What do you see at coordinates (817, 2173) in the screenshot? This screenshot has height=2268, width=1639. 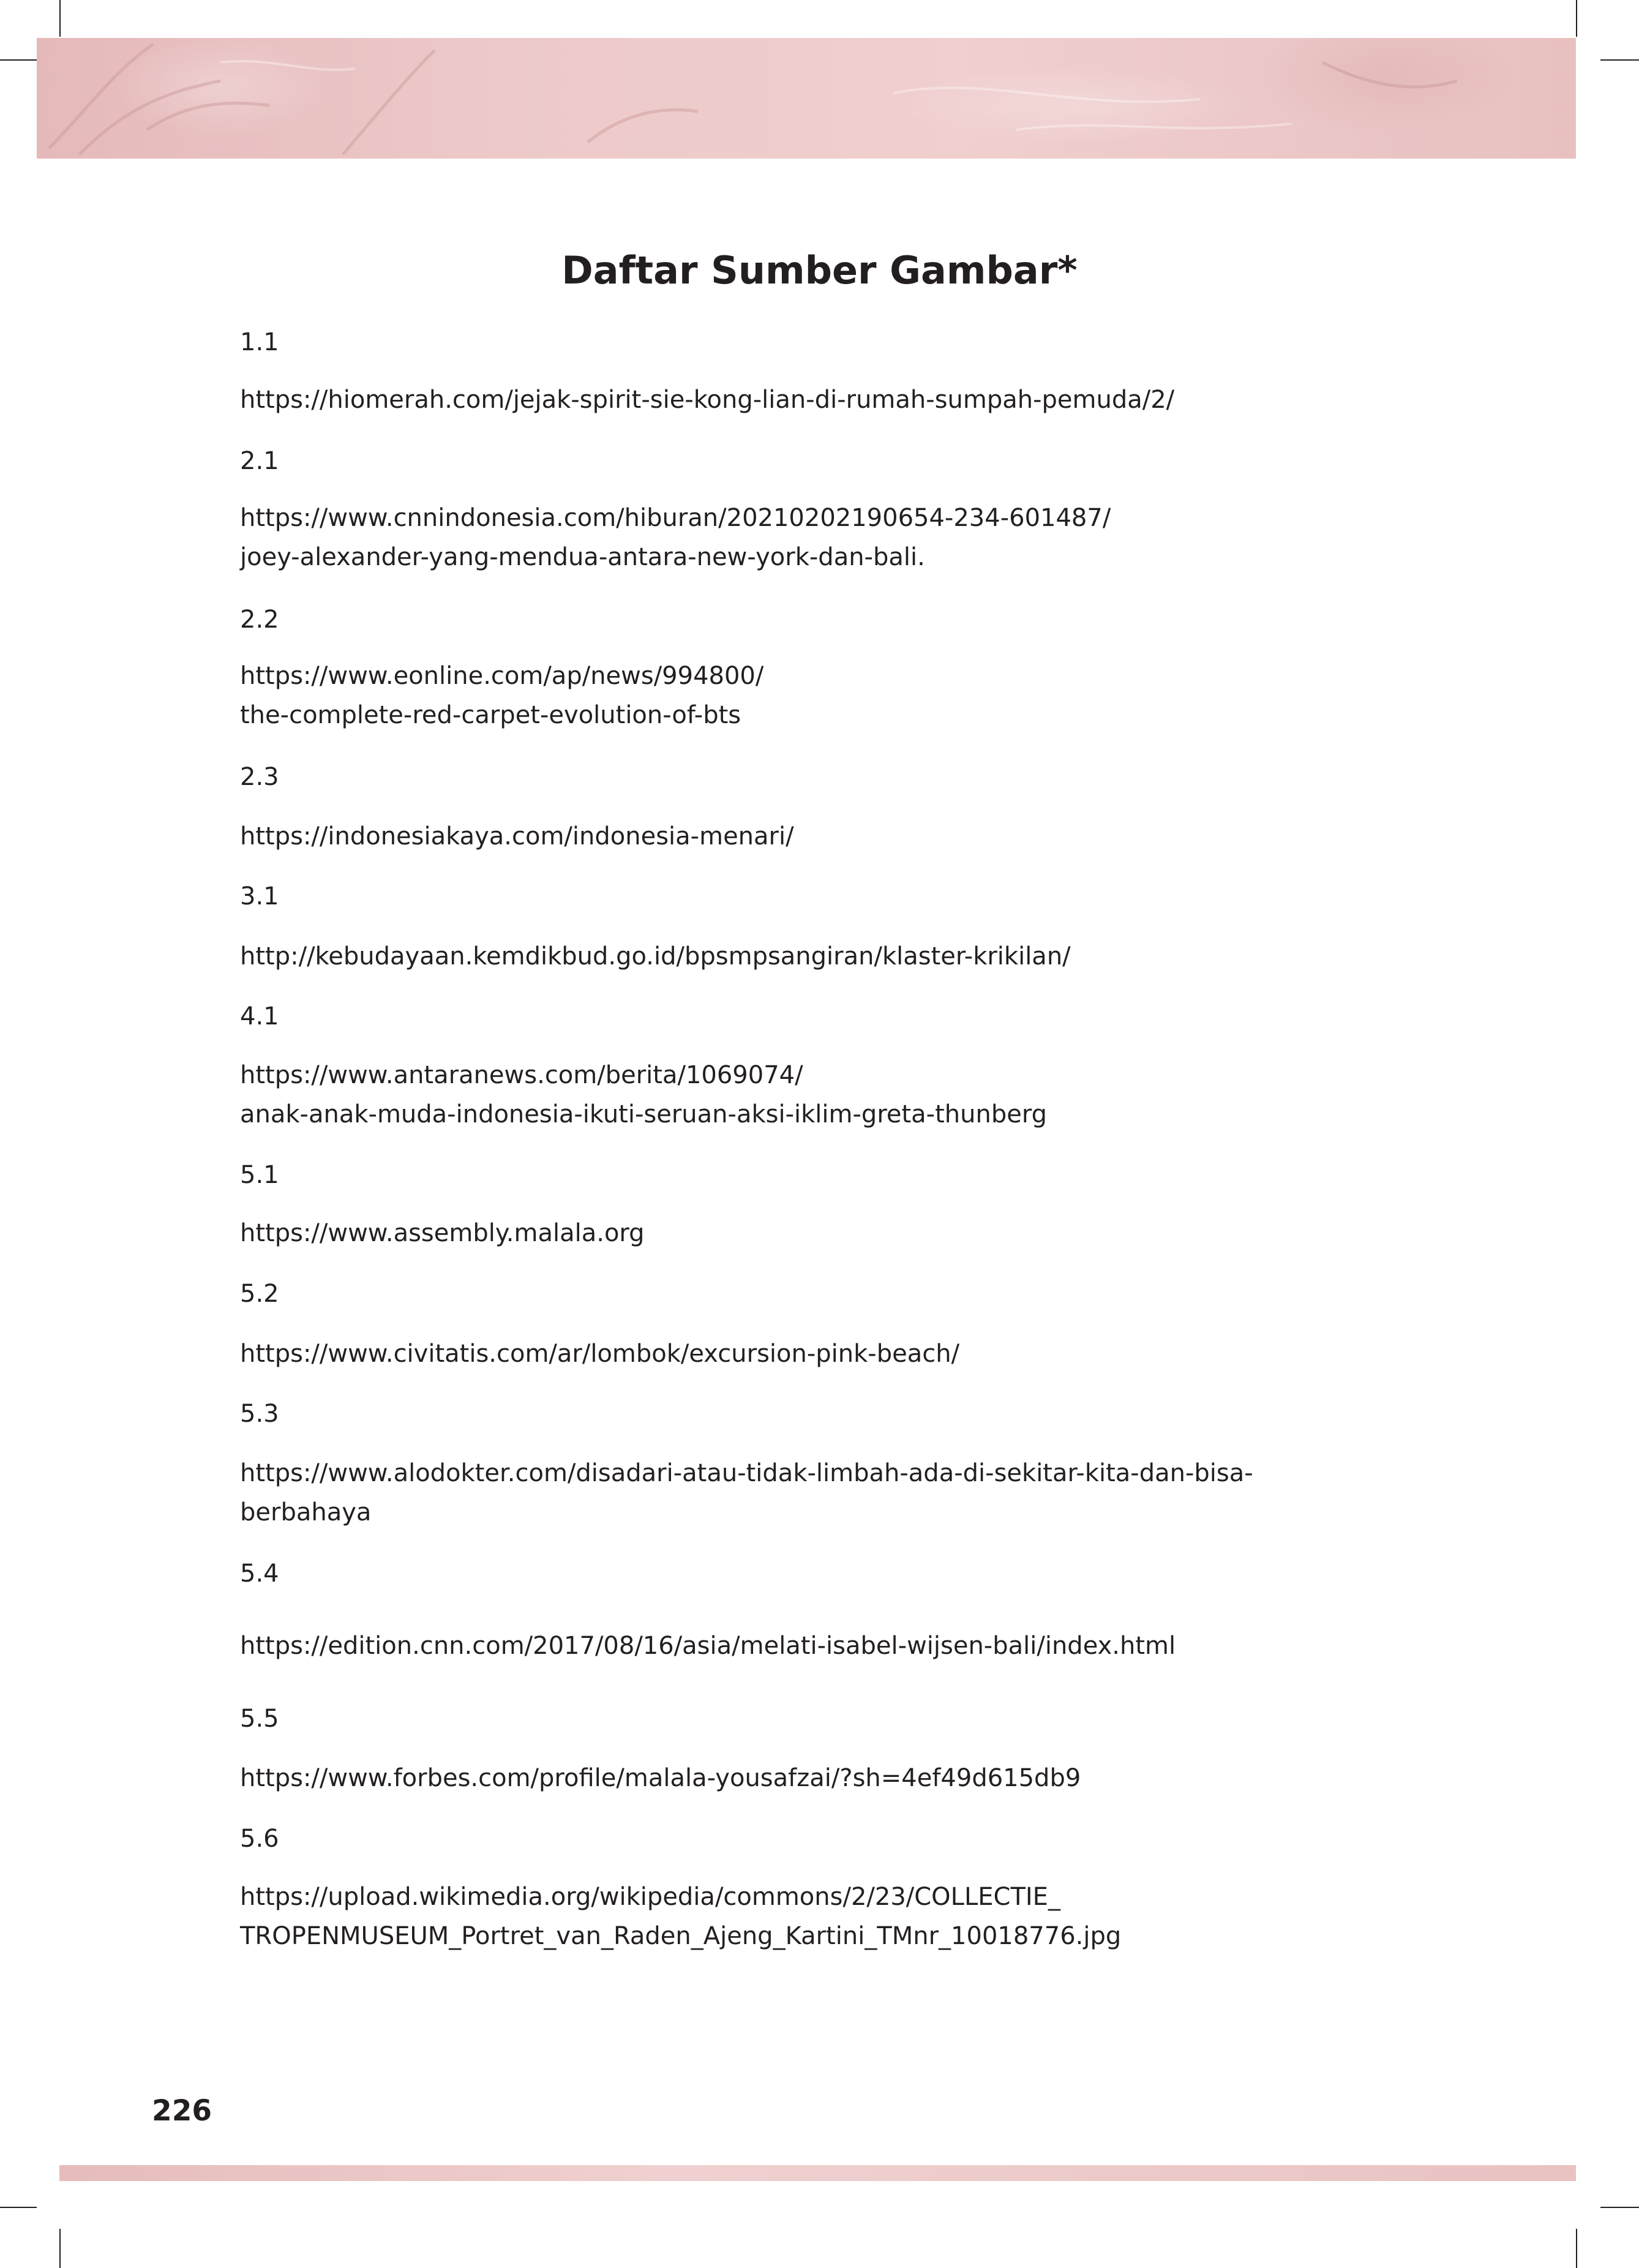 I see `footer-banner` at bounding box center [817, 2173].